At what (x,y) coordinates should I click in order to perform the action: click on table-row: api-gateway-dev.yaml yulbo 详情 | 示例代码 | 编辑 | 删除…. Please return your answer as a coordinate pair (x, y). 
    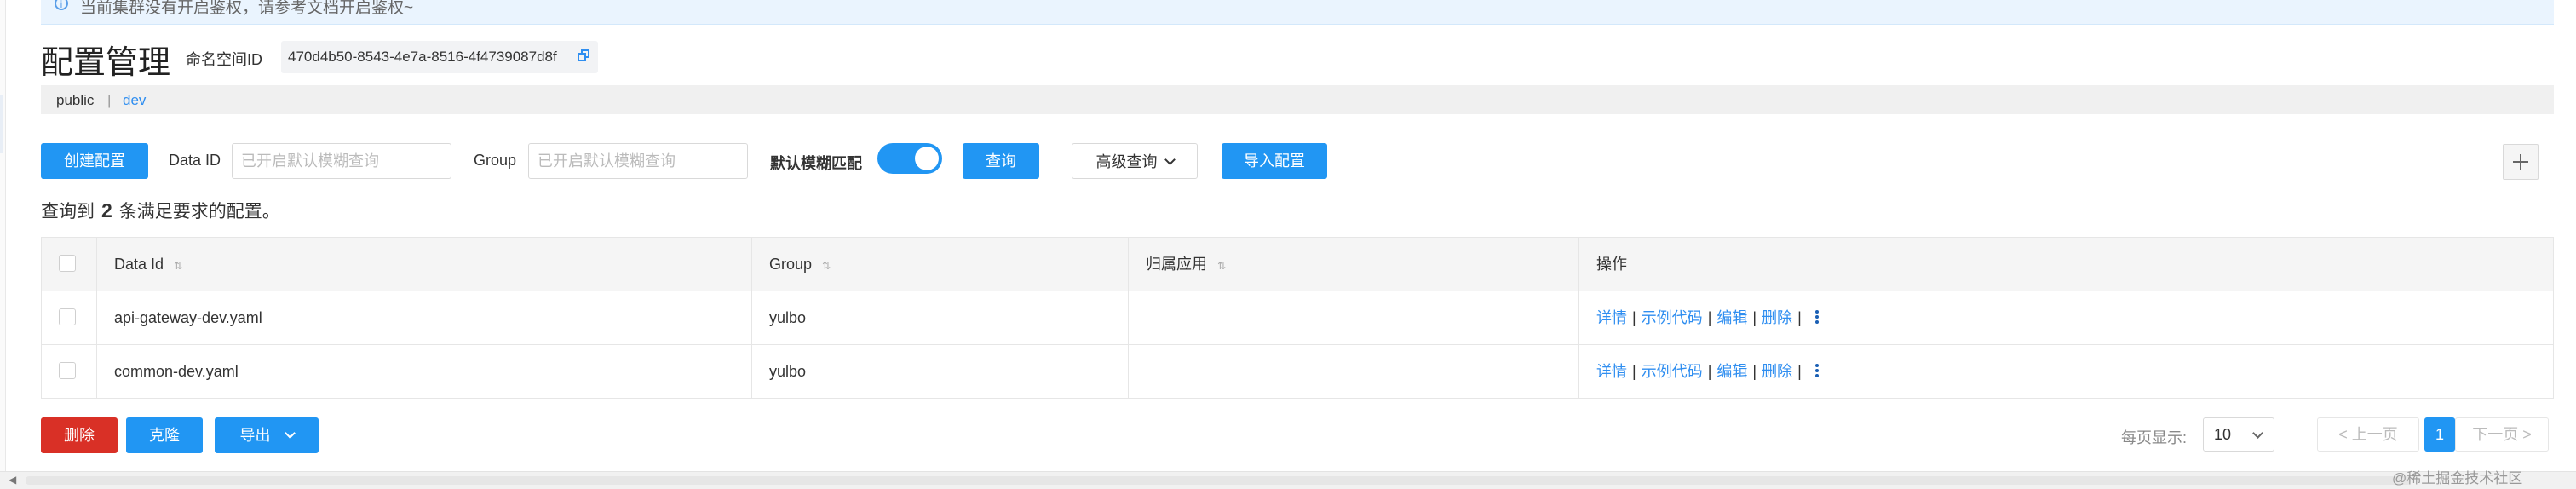
    Looking at the image, I should click on (1298, 318).